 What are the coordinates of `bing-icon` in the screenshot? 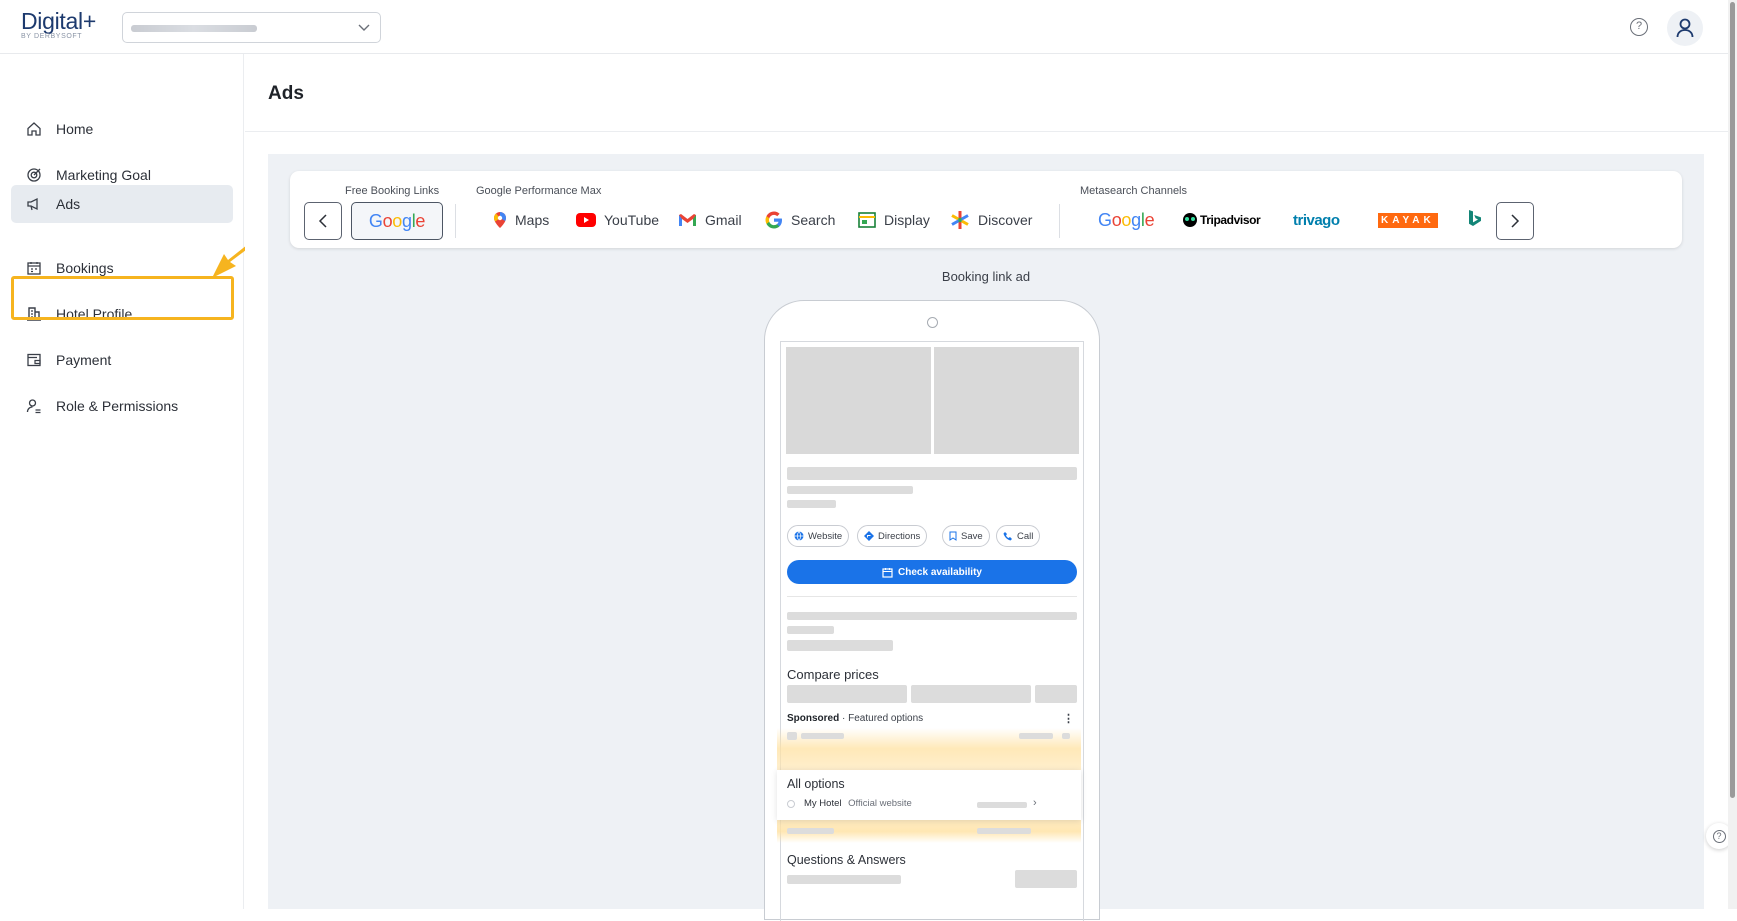 It's located at (1475, 220).